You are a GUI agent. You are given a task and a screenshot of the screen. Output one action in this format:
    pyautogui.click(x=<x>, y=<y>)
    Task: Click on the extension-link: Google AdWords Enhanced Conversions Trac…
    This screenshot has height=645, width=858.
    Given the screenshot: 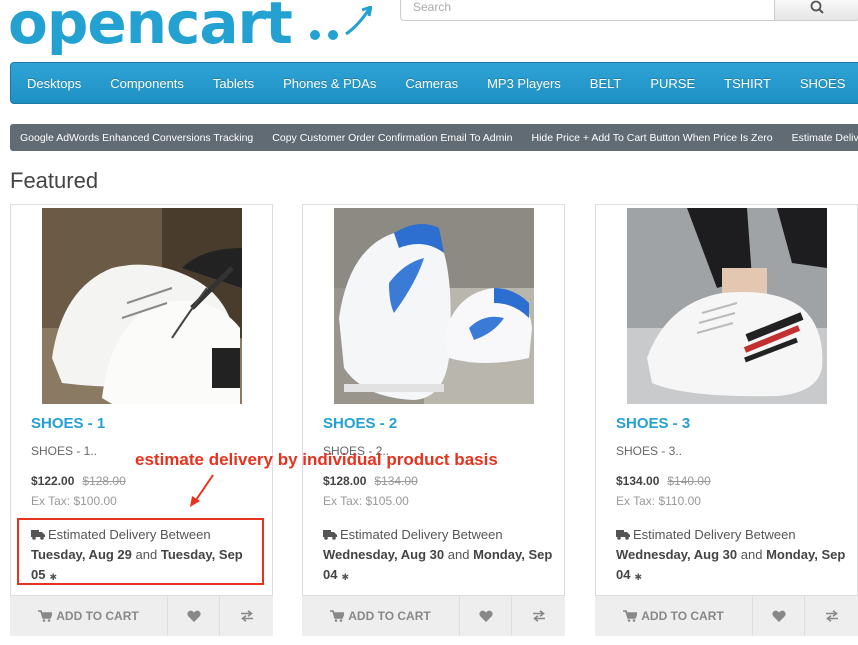 What is the action you would take?
    pyautogui.click(x=136, y=138)
    